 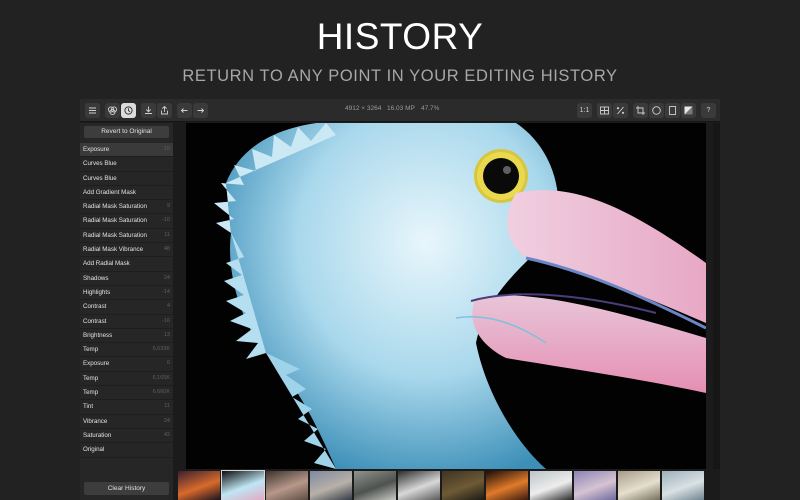 I want to click on revert-to-original-button: Revert to Original, so click(x=126, y=132).